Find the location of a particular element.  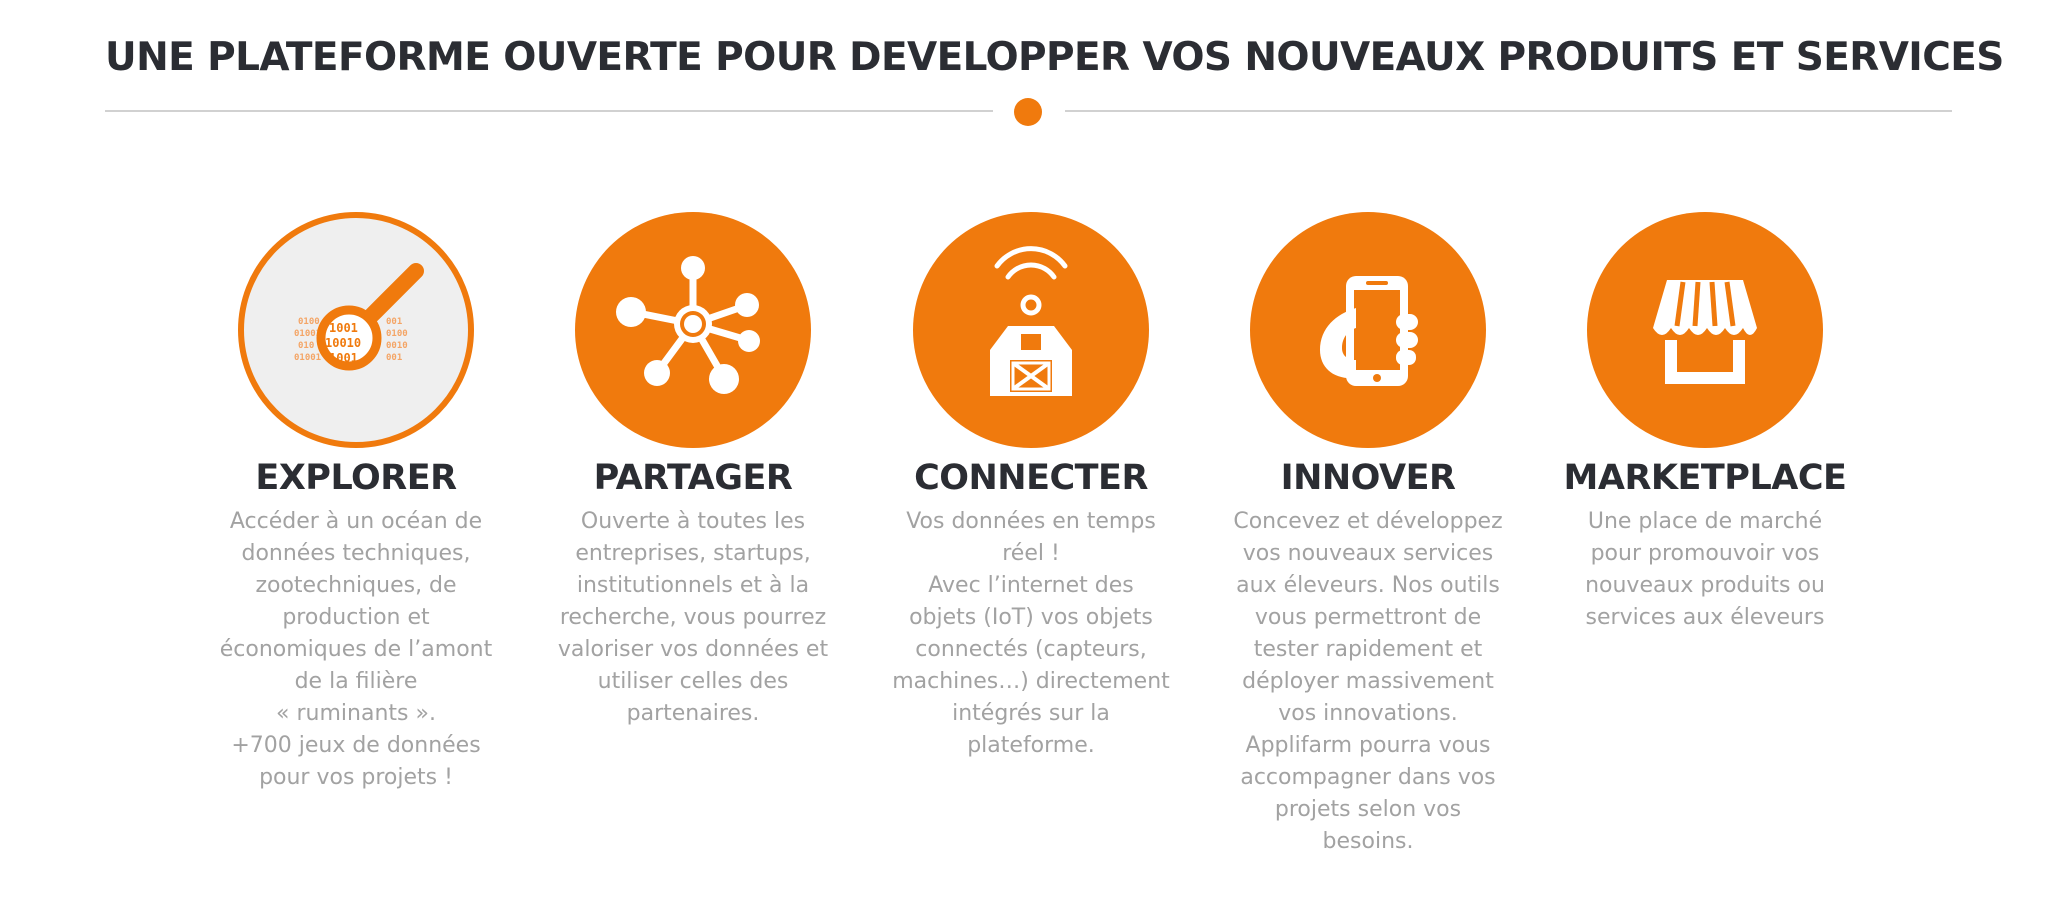

description-line: de la filière is located at coordinates (356, 681).